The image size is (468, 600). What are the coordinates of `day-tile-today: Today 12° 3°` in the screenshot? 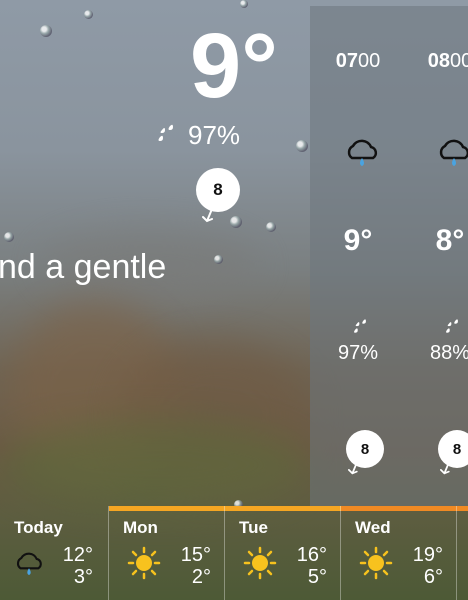 It's located at (53, 553).